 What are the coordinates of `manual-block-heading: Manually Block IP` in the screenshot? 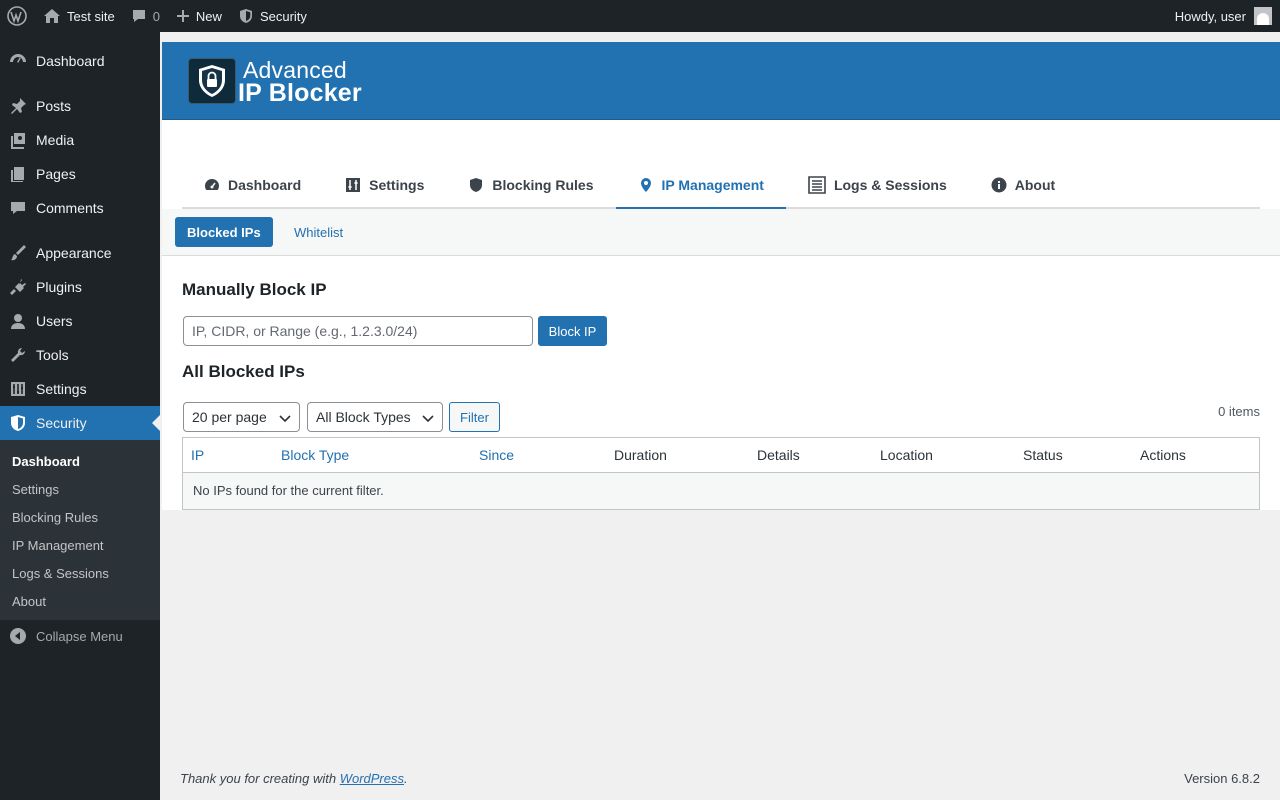 It's located at (254, 289).